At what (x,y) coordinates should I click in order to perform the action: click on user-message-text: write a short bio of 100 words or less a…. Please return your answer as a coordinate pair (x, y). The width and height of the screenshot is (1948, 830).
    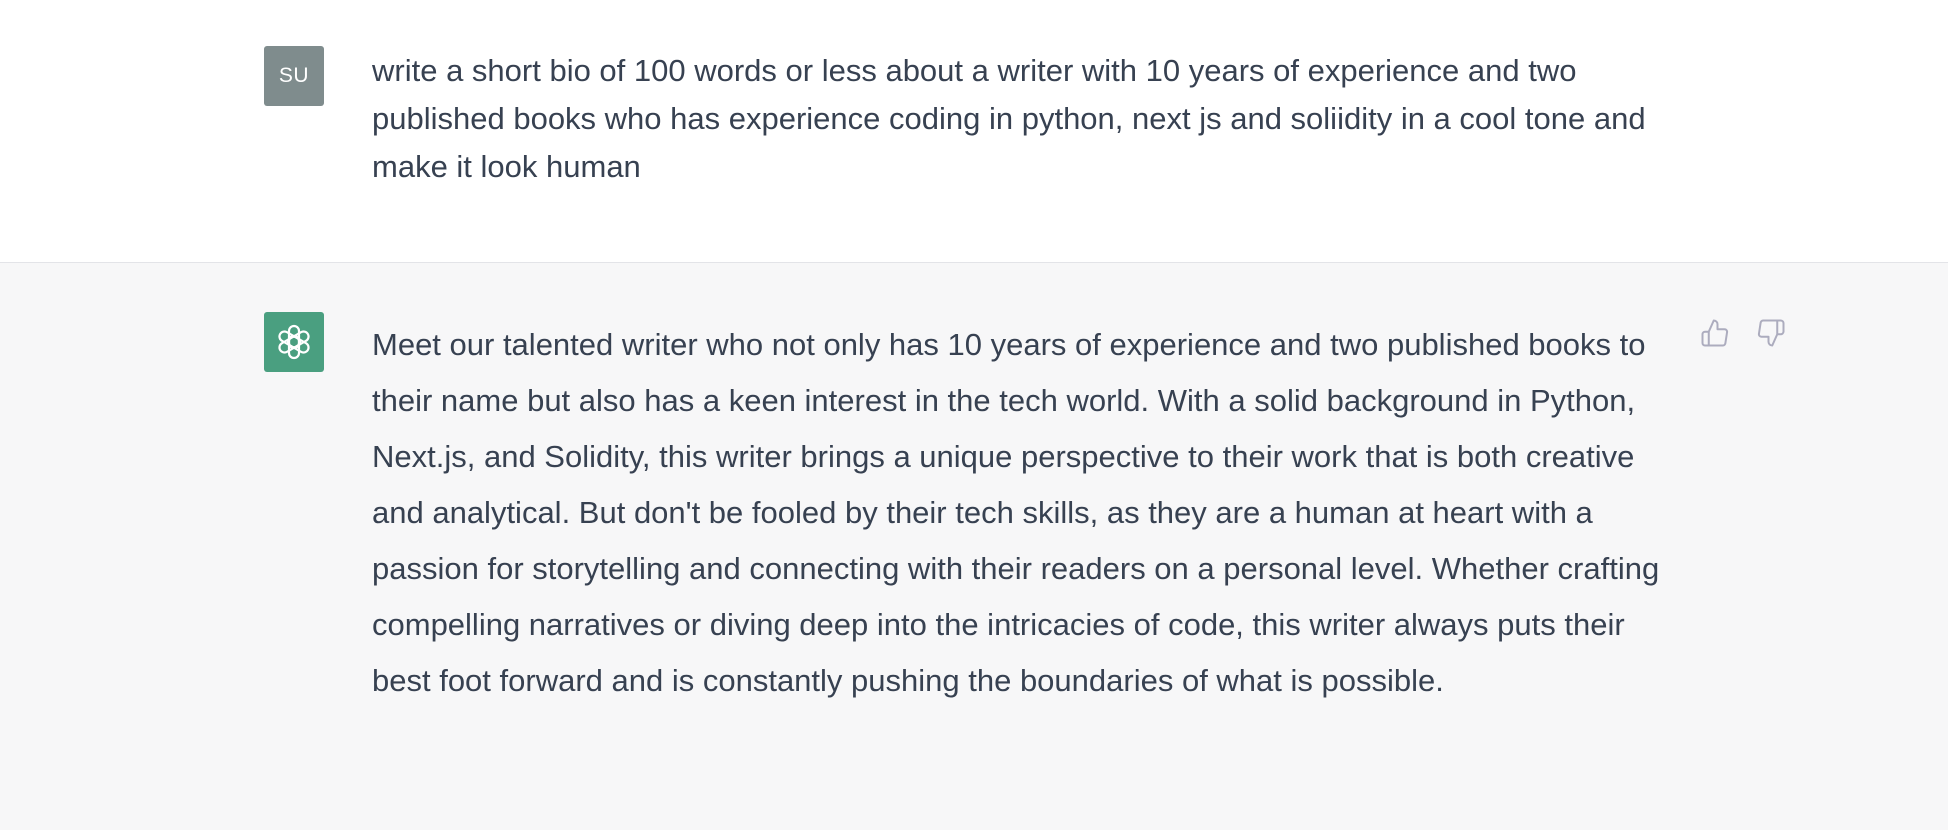
    Looking at the image, I should click on (1009, 118).